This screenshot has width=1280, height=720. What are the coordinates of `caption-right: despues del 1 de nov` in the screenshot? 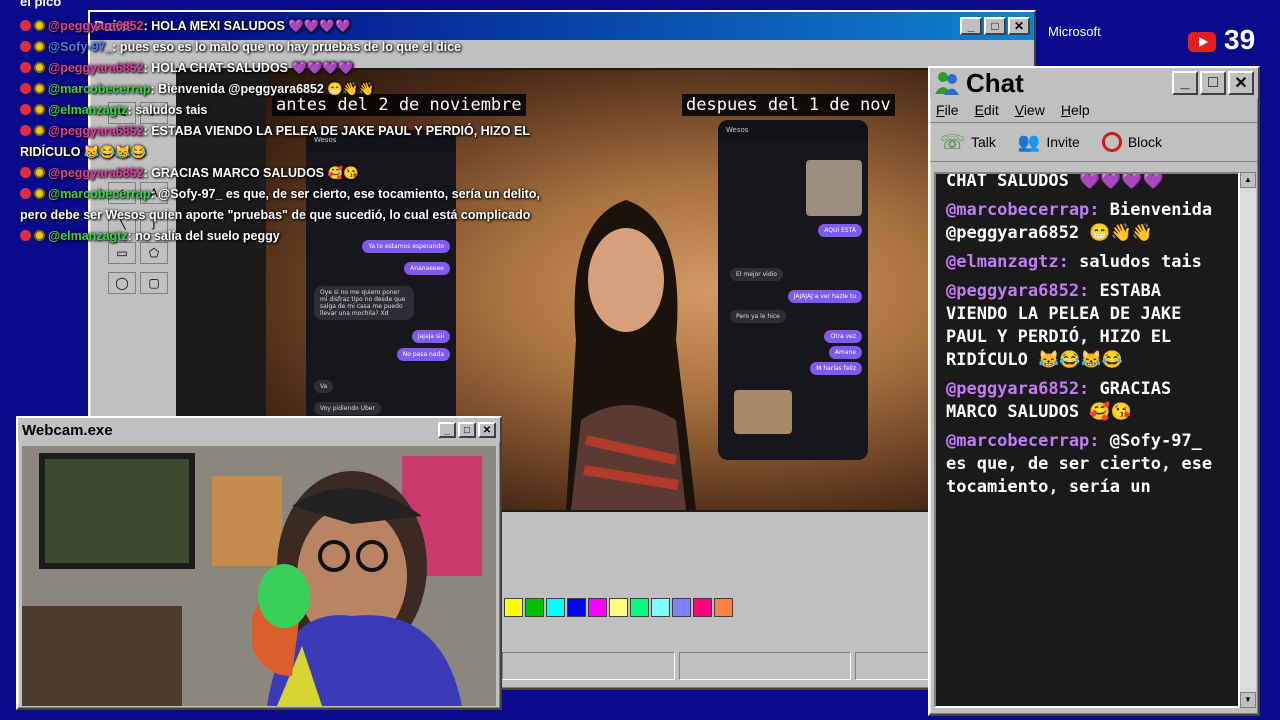 It's located at (788, 105).